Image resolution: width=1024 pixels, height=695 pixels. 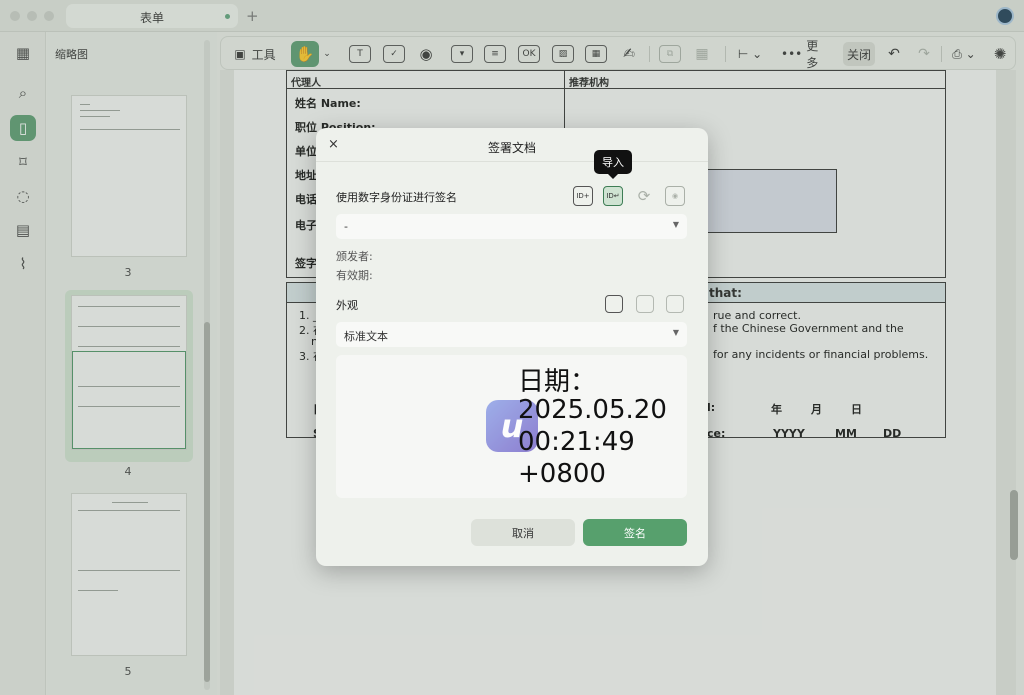 I want to click on appearance-value: 标准文本, so click(x=366, y=336).